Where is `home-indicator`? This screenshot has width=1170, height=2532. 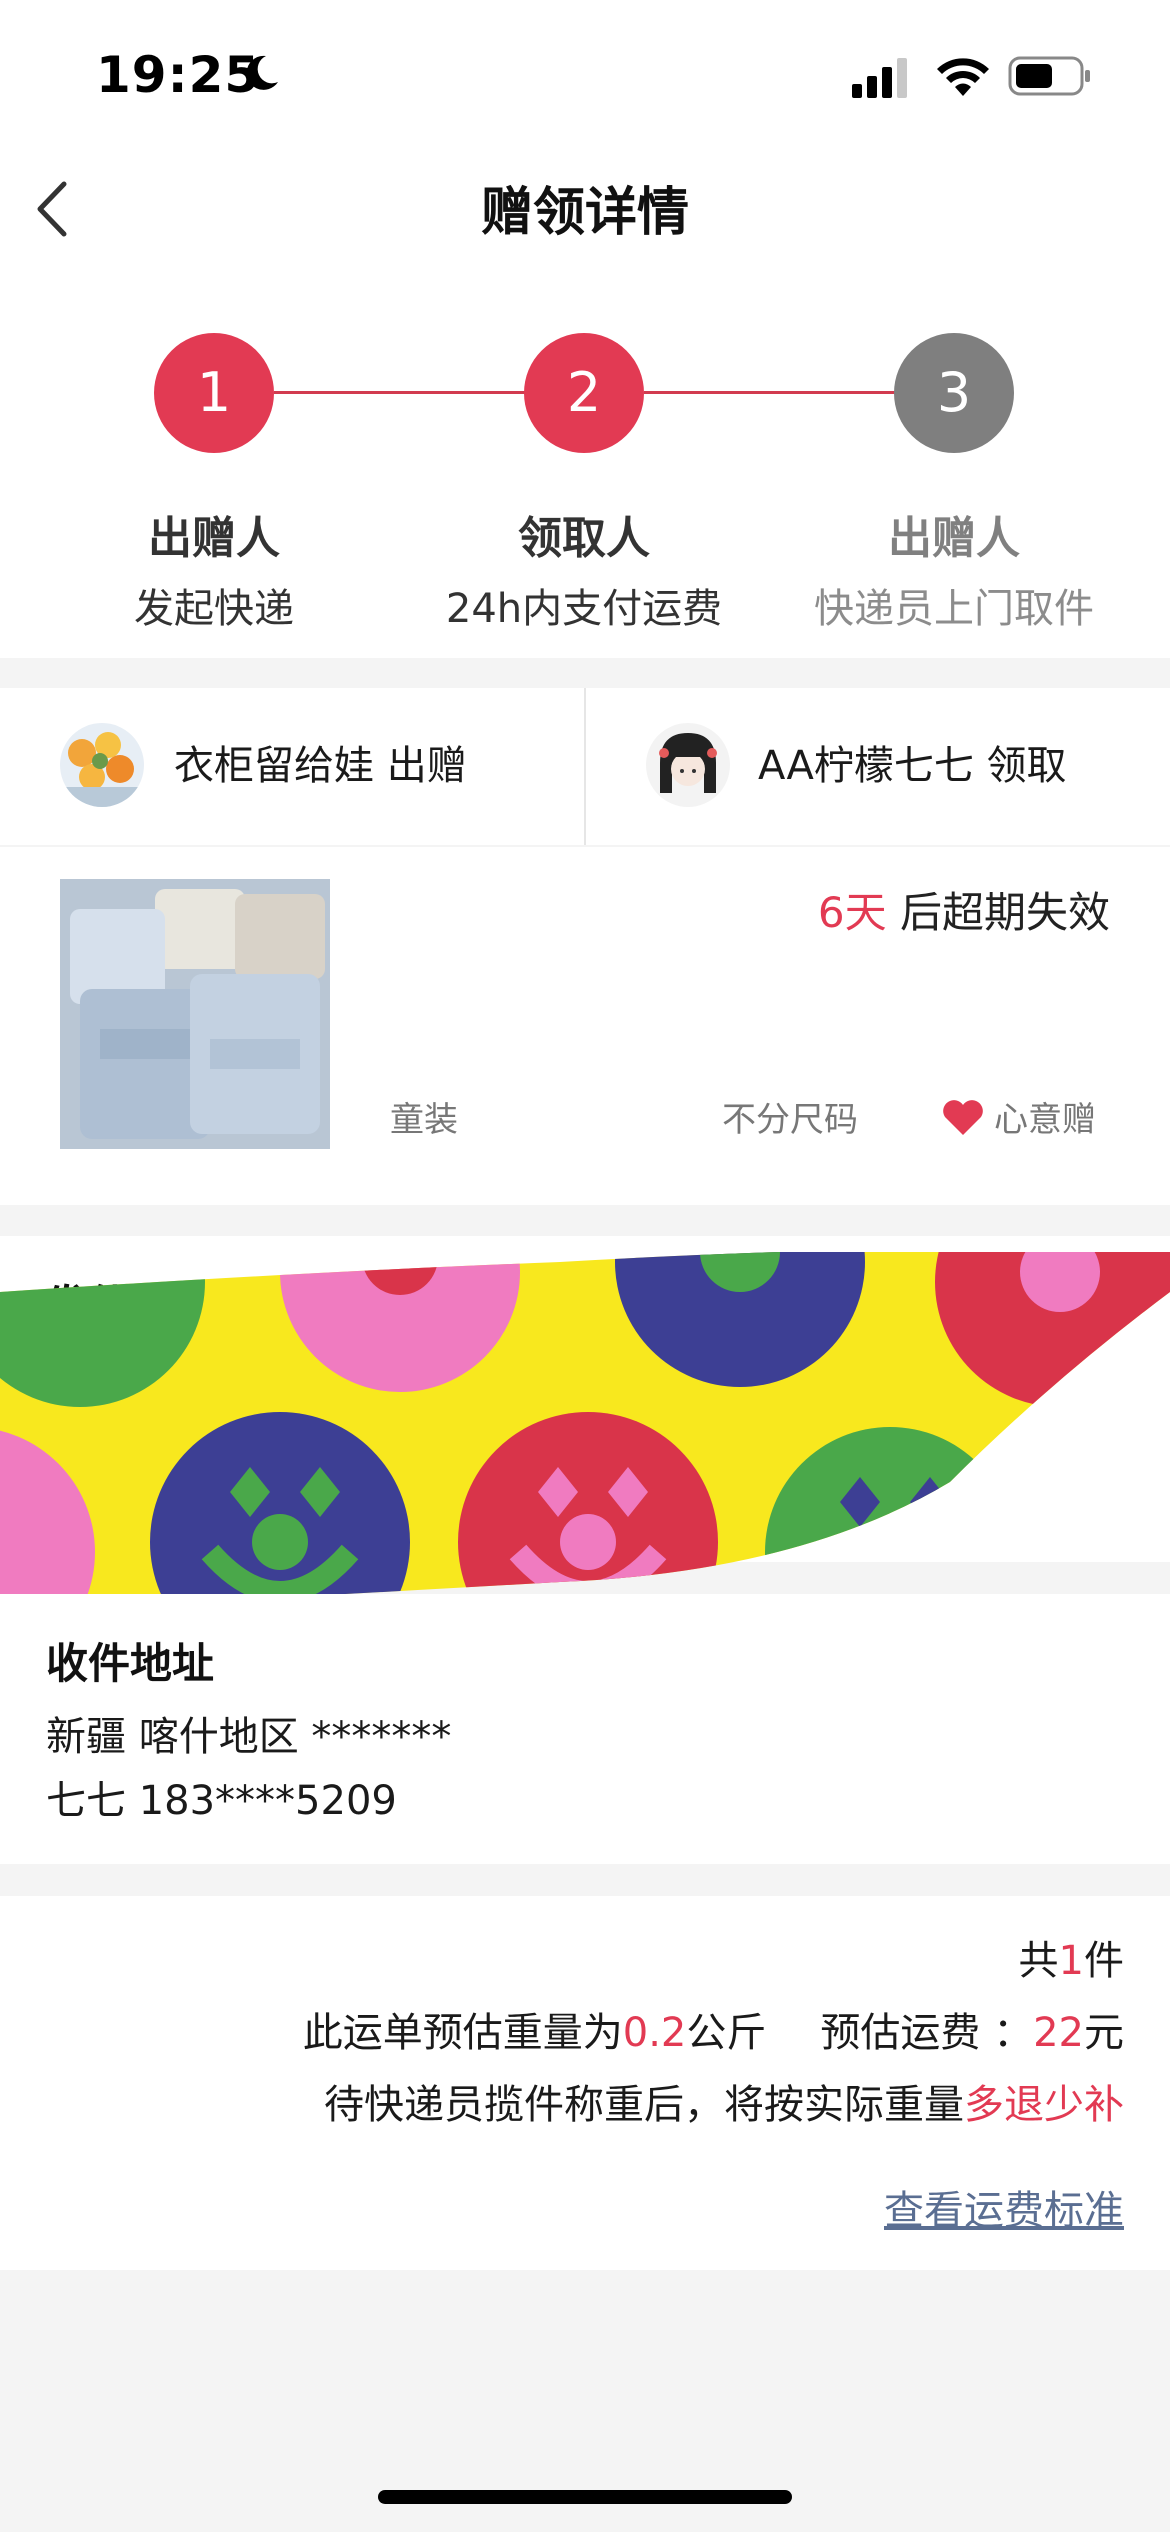
home-indicator is located at coordinates (585, 2497).